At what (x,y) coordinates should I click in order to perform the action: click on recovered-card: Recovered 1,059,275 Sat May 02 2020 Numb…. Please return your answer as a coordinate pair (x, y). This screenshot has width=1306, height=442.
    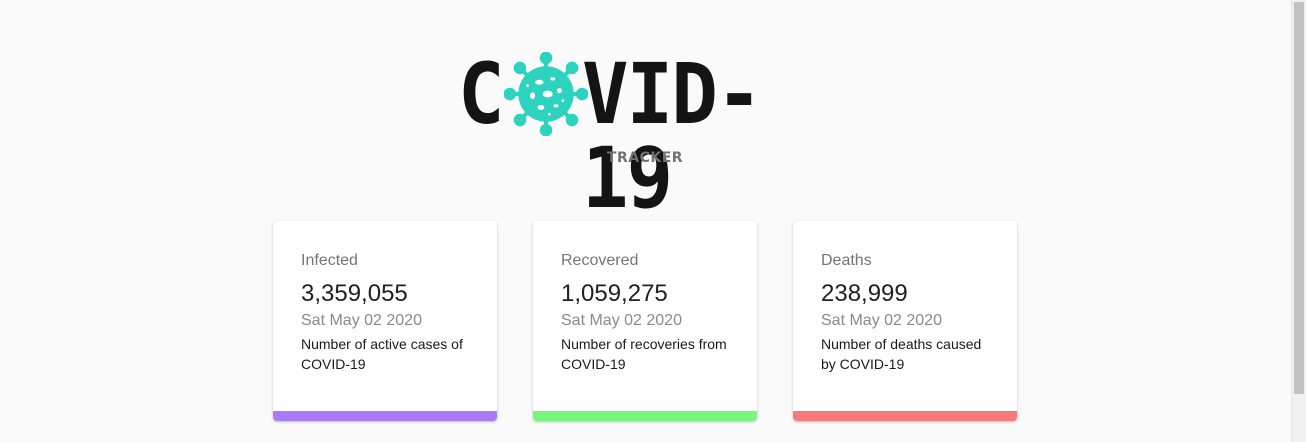
    Looking at the image, I should click on (645, 321).